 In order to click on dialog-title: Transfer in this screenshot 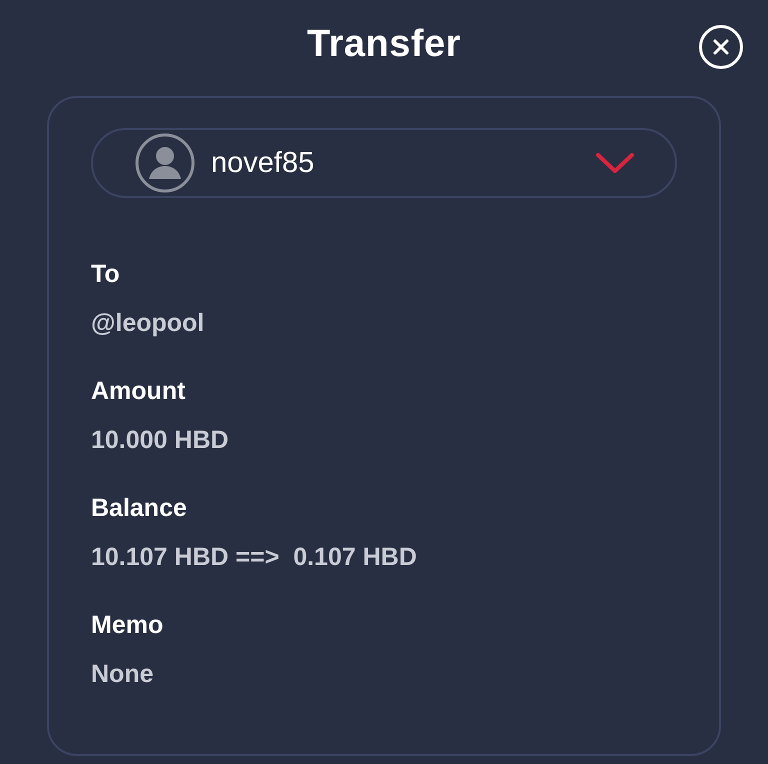, I will do `click(384, 44)`.